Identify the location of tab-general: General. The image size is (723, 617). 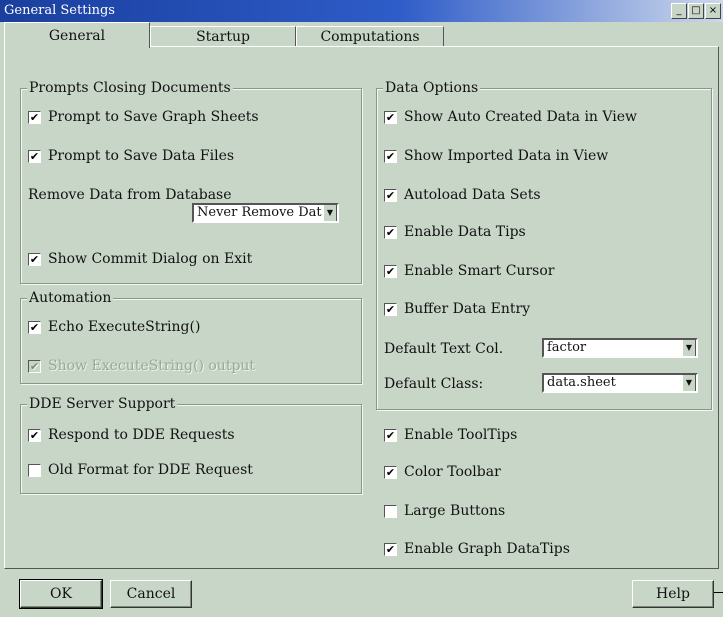
(77, 35).